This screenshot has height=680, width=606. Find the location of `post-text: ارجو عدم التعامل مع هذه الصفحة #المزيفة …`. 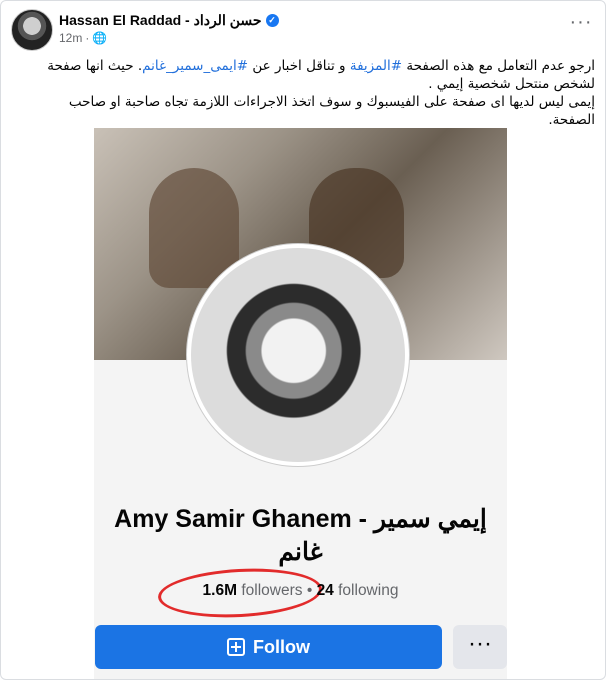

post-text: ارجو عدم التعامل مع هذه الصفحة #المزيفة … is located at coordinates (310, 93).